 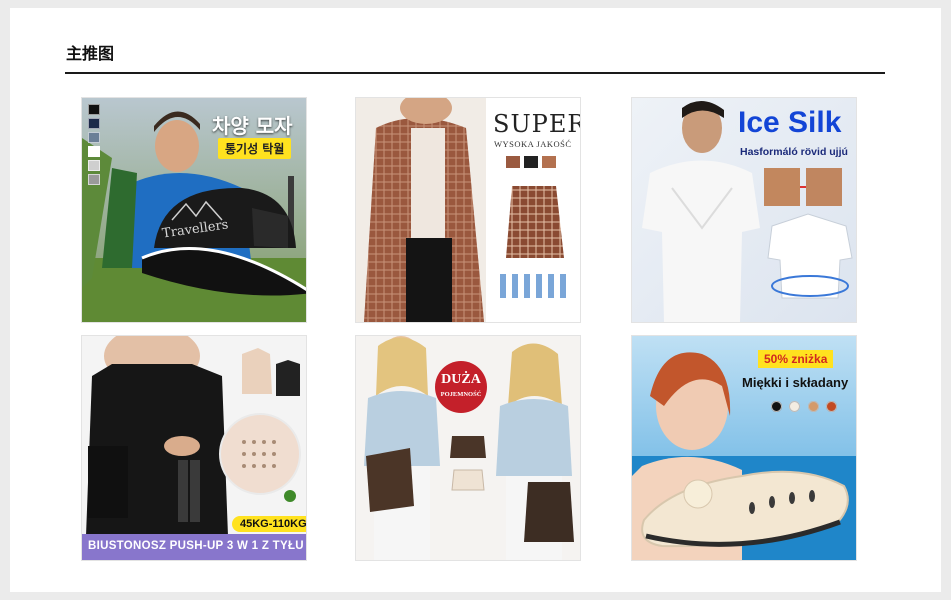 What do you see at coordinates (255, 148) in the screenshot?
I see `card-badge: 통기성 탁월` at bounding box center [255, 148].